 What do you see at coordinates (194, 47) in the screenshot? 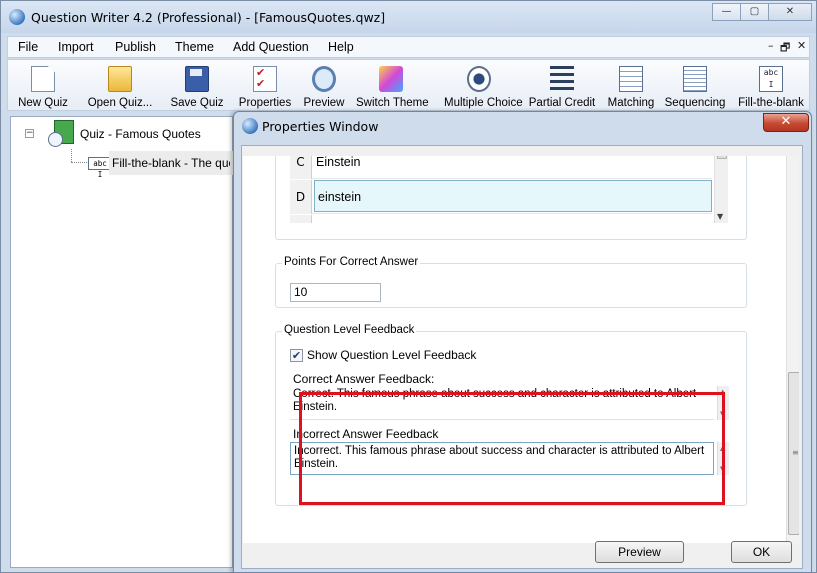
I see `menu-theme: Theme` at bounding box center [194, 47].